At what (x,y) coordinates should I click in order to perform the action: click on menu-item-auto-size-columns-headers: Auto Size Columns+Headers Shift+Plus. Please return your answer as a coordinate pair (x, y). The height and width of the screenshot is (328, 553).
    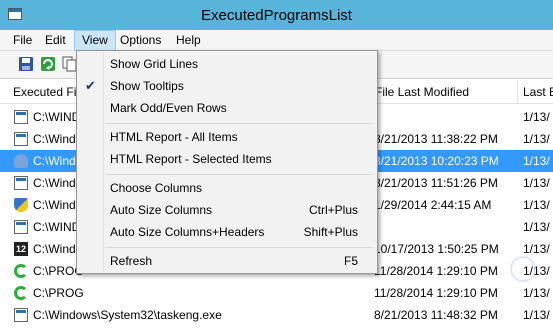
    Looking at the image, I should click on (227, 232).